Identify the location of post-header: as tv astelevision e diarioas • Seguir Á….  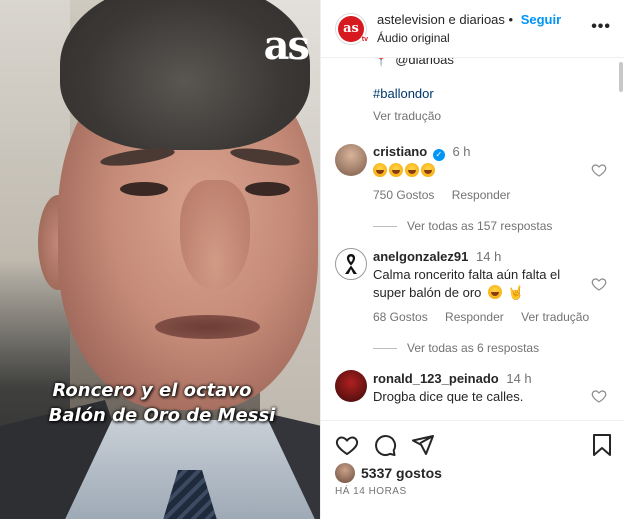
(472, 29).